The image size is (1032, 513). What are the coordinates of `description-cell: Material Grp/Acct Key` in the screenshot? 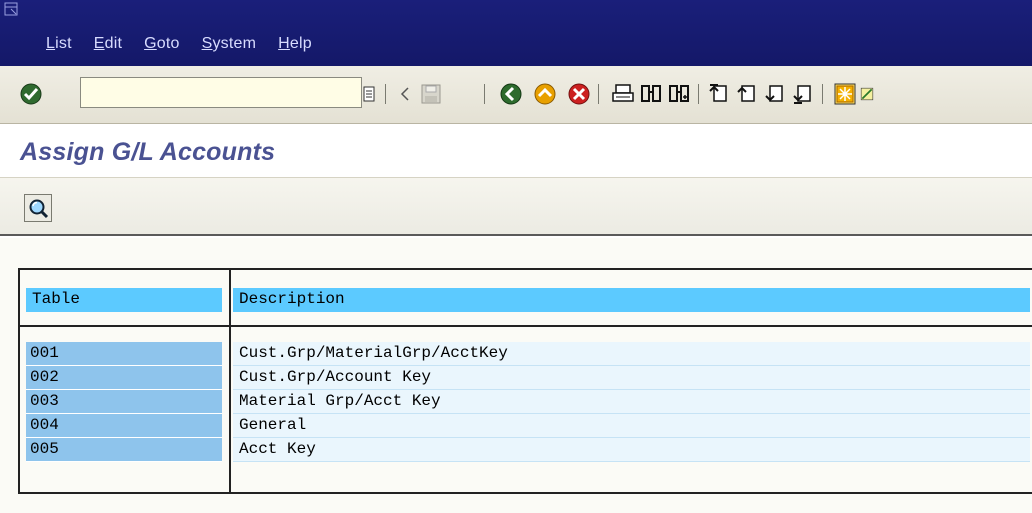 It's located at (631, 402).